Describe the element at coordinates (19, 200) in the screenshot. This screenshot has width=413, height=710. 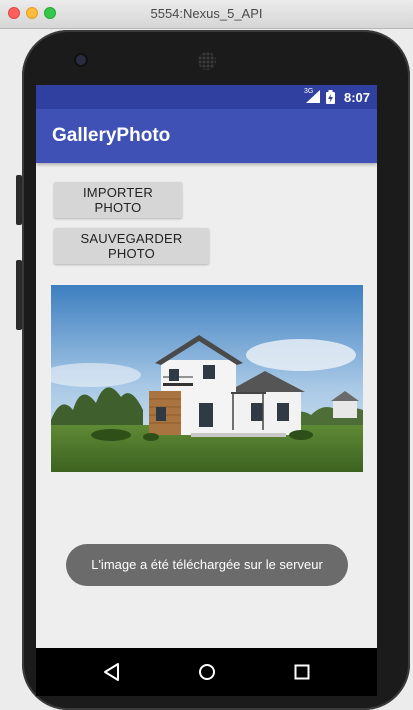
I see `power-button` at that location.